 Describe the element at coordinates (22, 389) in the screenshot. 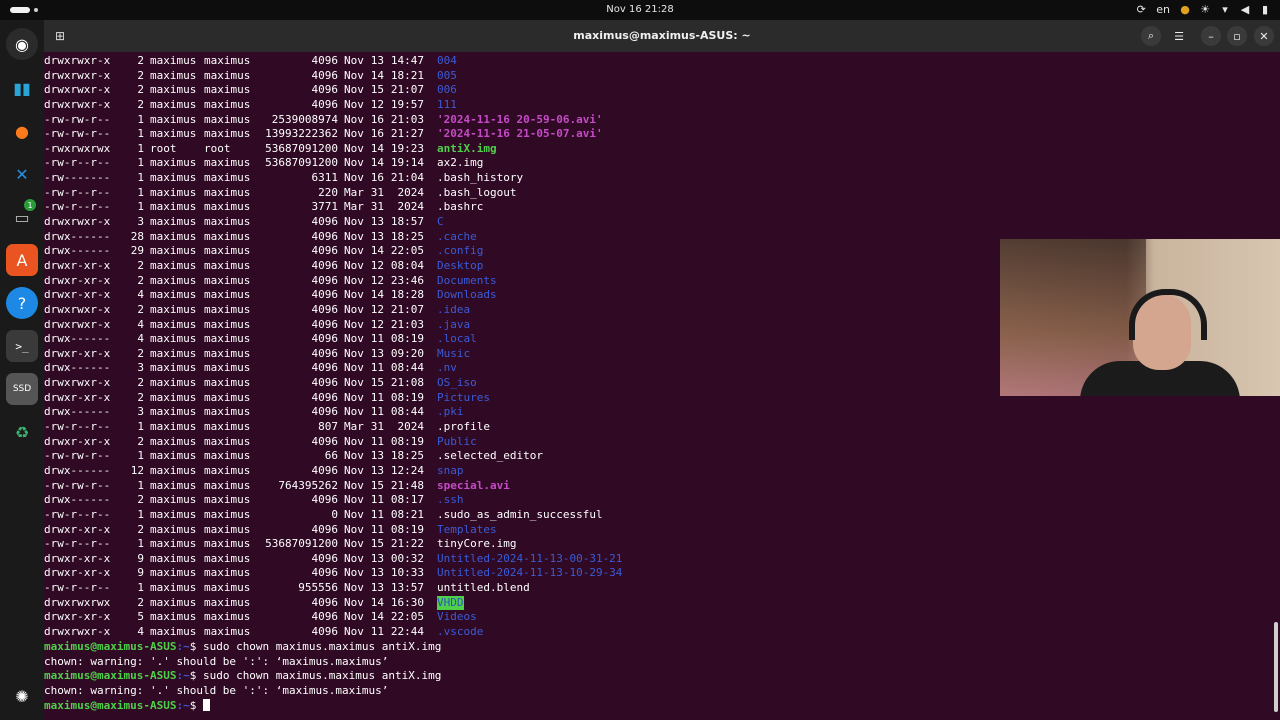

I see `ssd-drive-icon: SSD` at that location.